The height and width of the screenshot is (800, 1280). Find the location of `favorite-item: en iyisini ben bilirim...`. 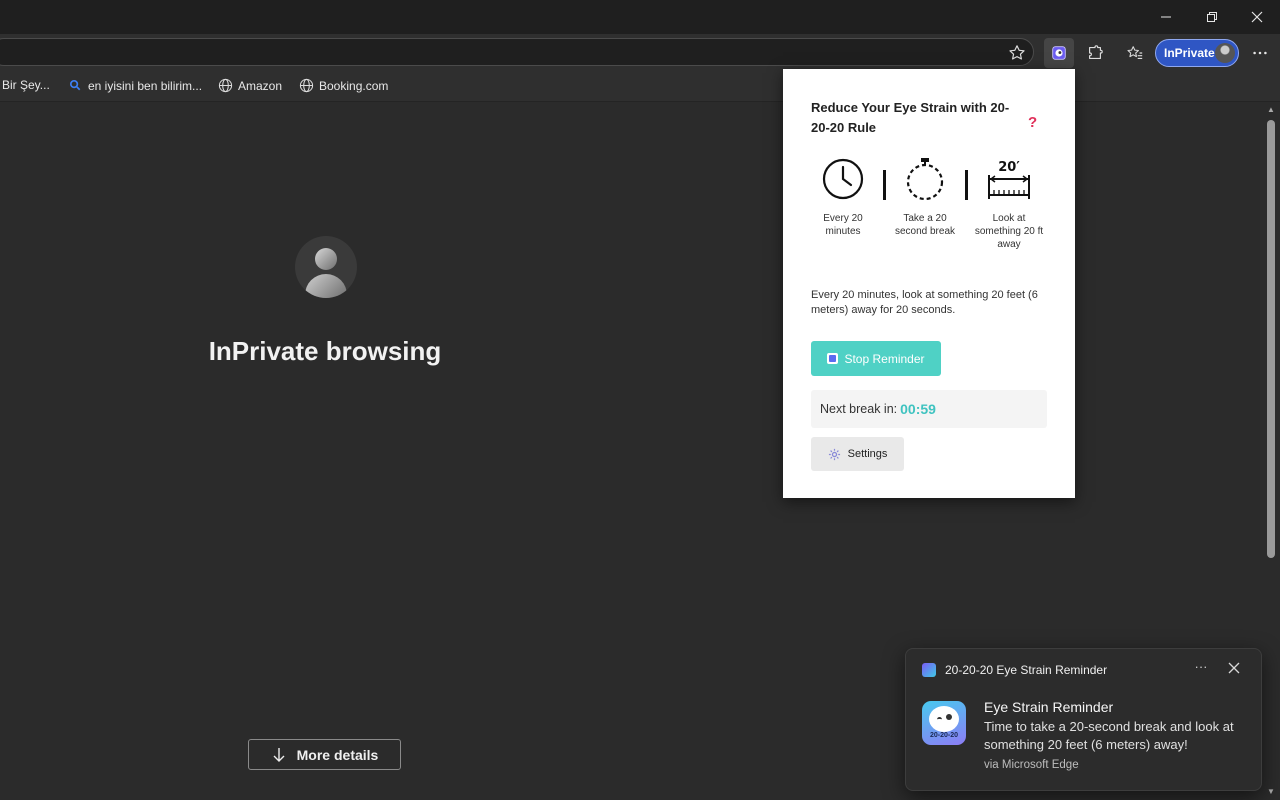

favorite-item: en iyisini ben bilirim... is located at coordinates (135, 85).